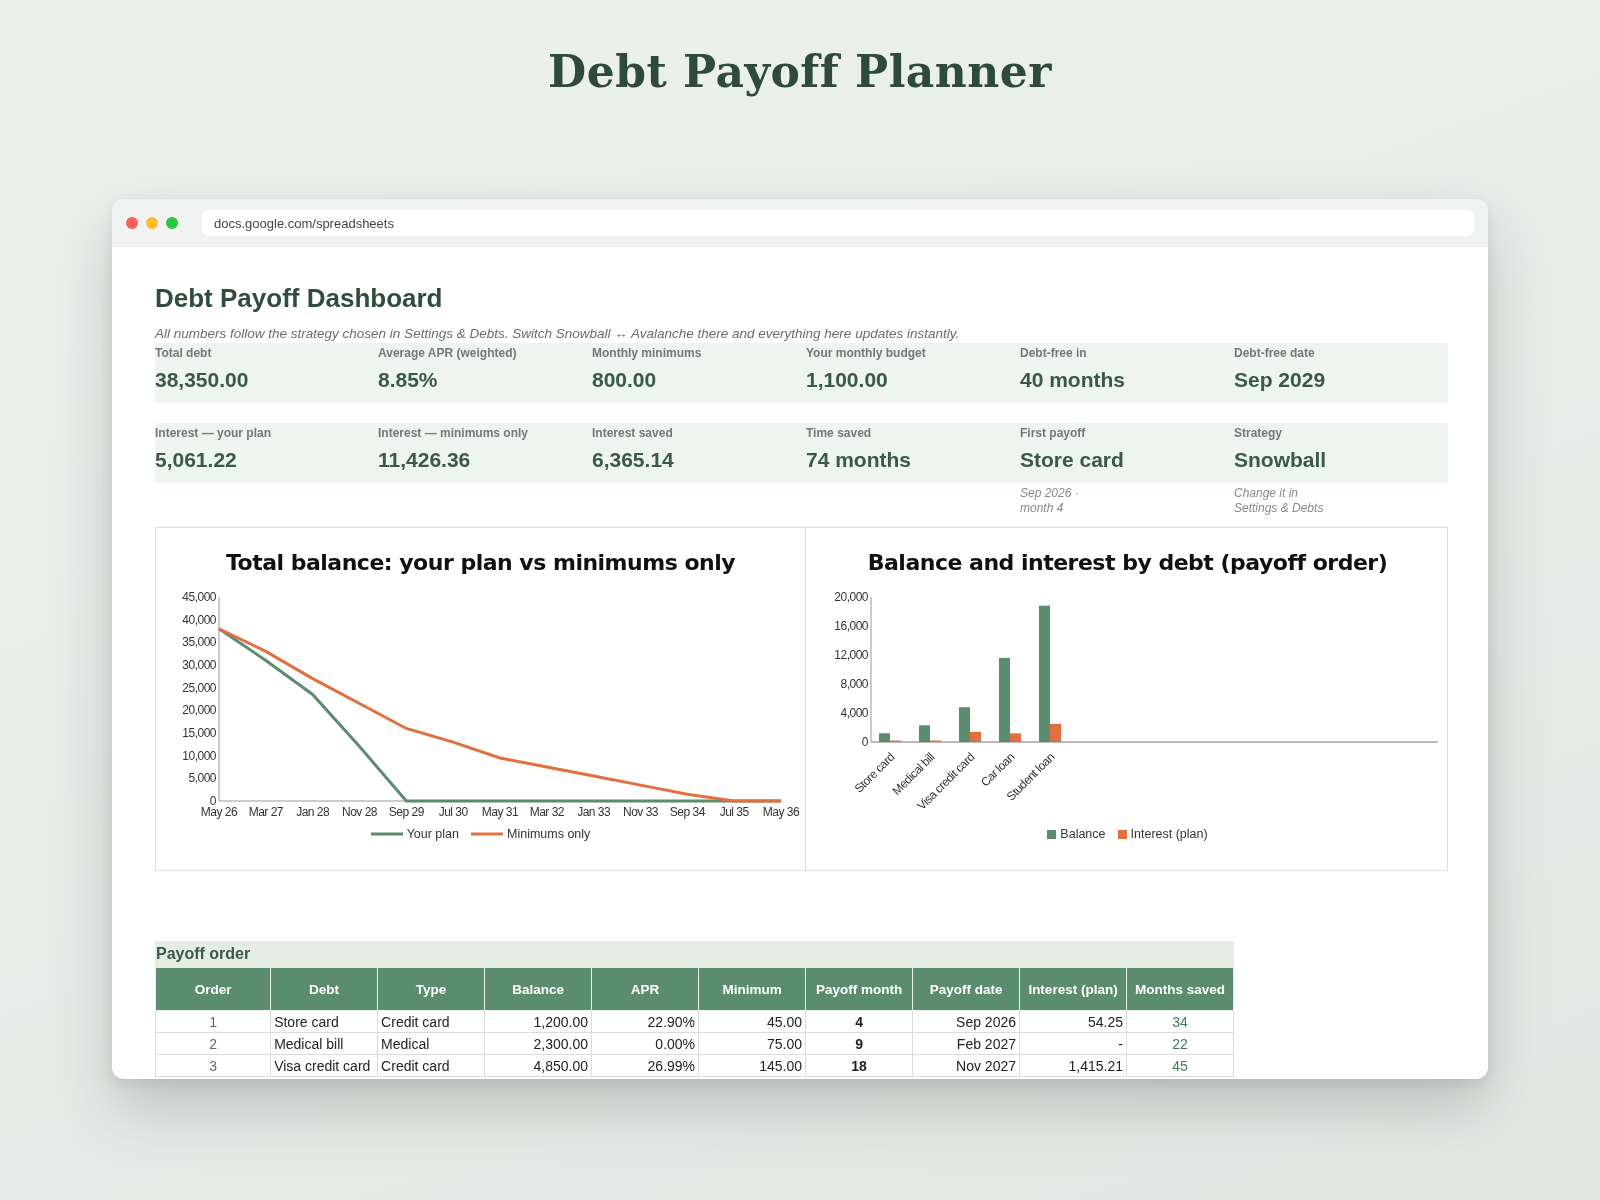  Describe the element at coordinates (1169, 834) in the screenshot. I see `legend-label: Interest (plan)` at that location.